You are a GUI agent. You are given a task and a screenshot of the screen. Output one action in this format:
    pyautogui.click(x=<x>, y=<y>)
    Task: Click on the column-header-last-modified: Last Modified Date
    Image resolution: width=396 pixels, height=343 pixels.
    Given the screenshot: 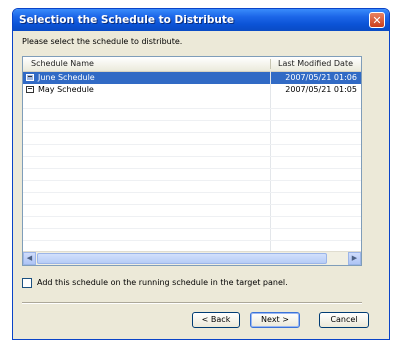 What is the action you would take?
    pyautogui.click(x=315, y=63)
    